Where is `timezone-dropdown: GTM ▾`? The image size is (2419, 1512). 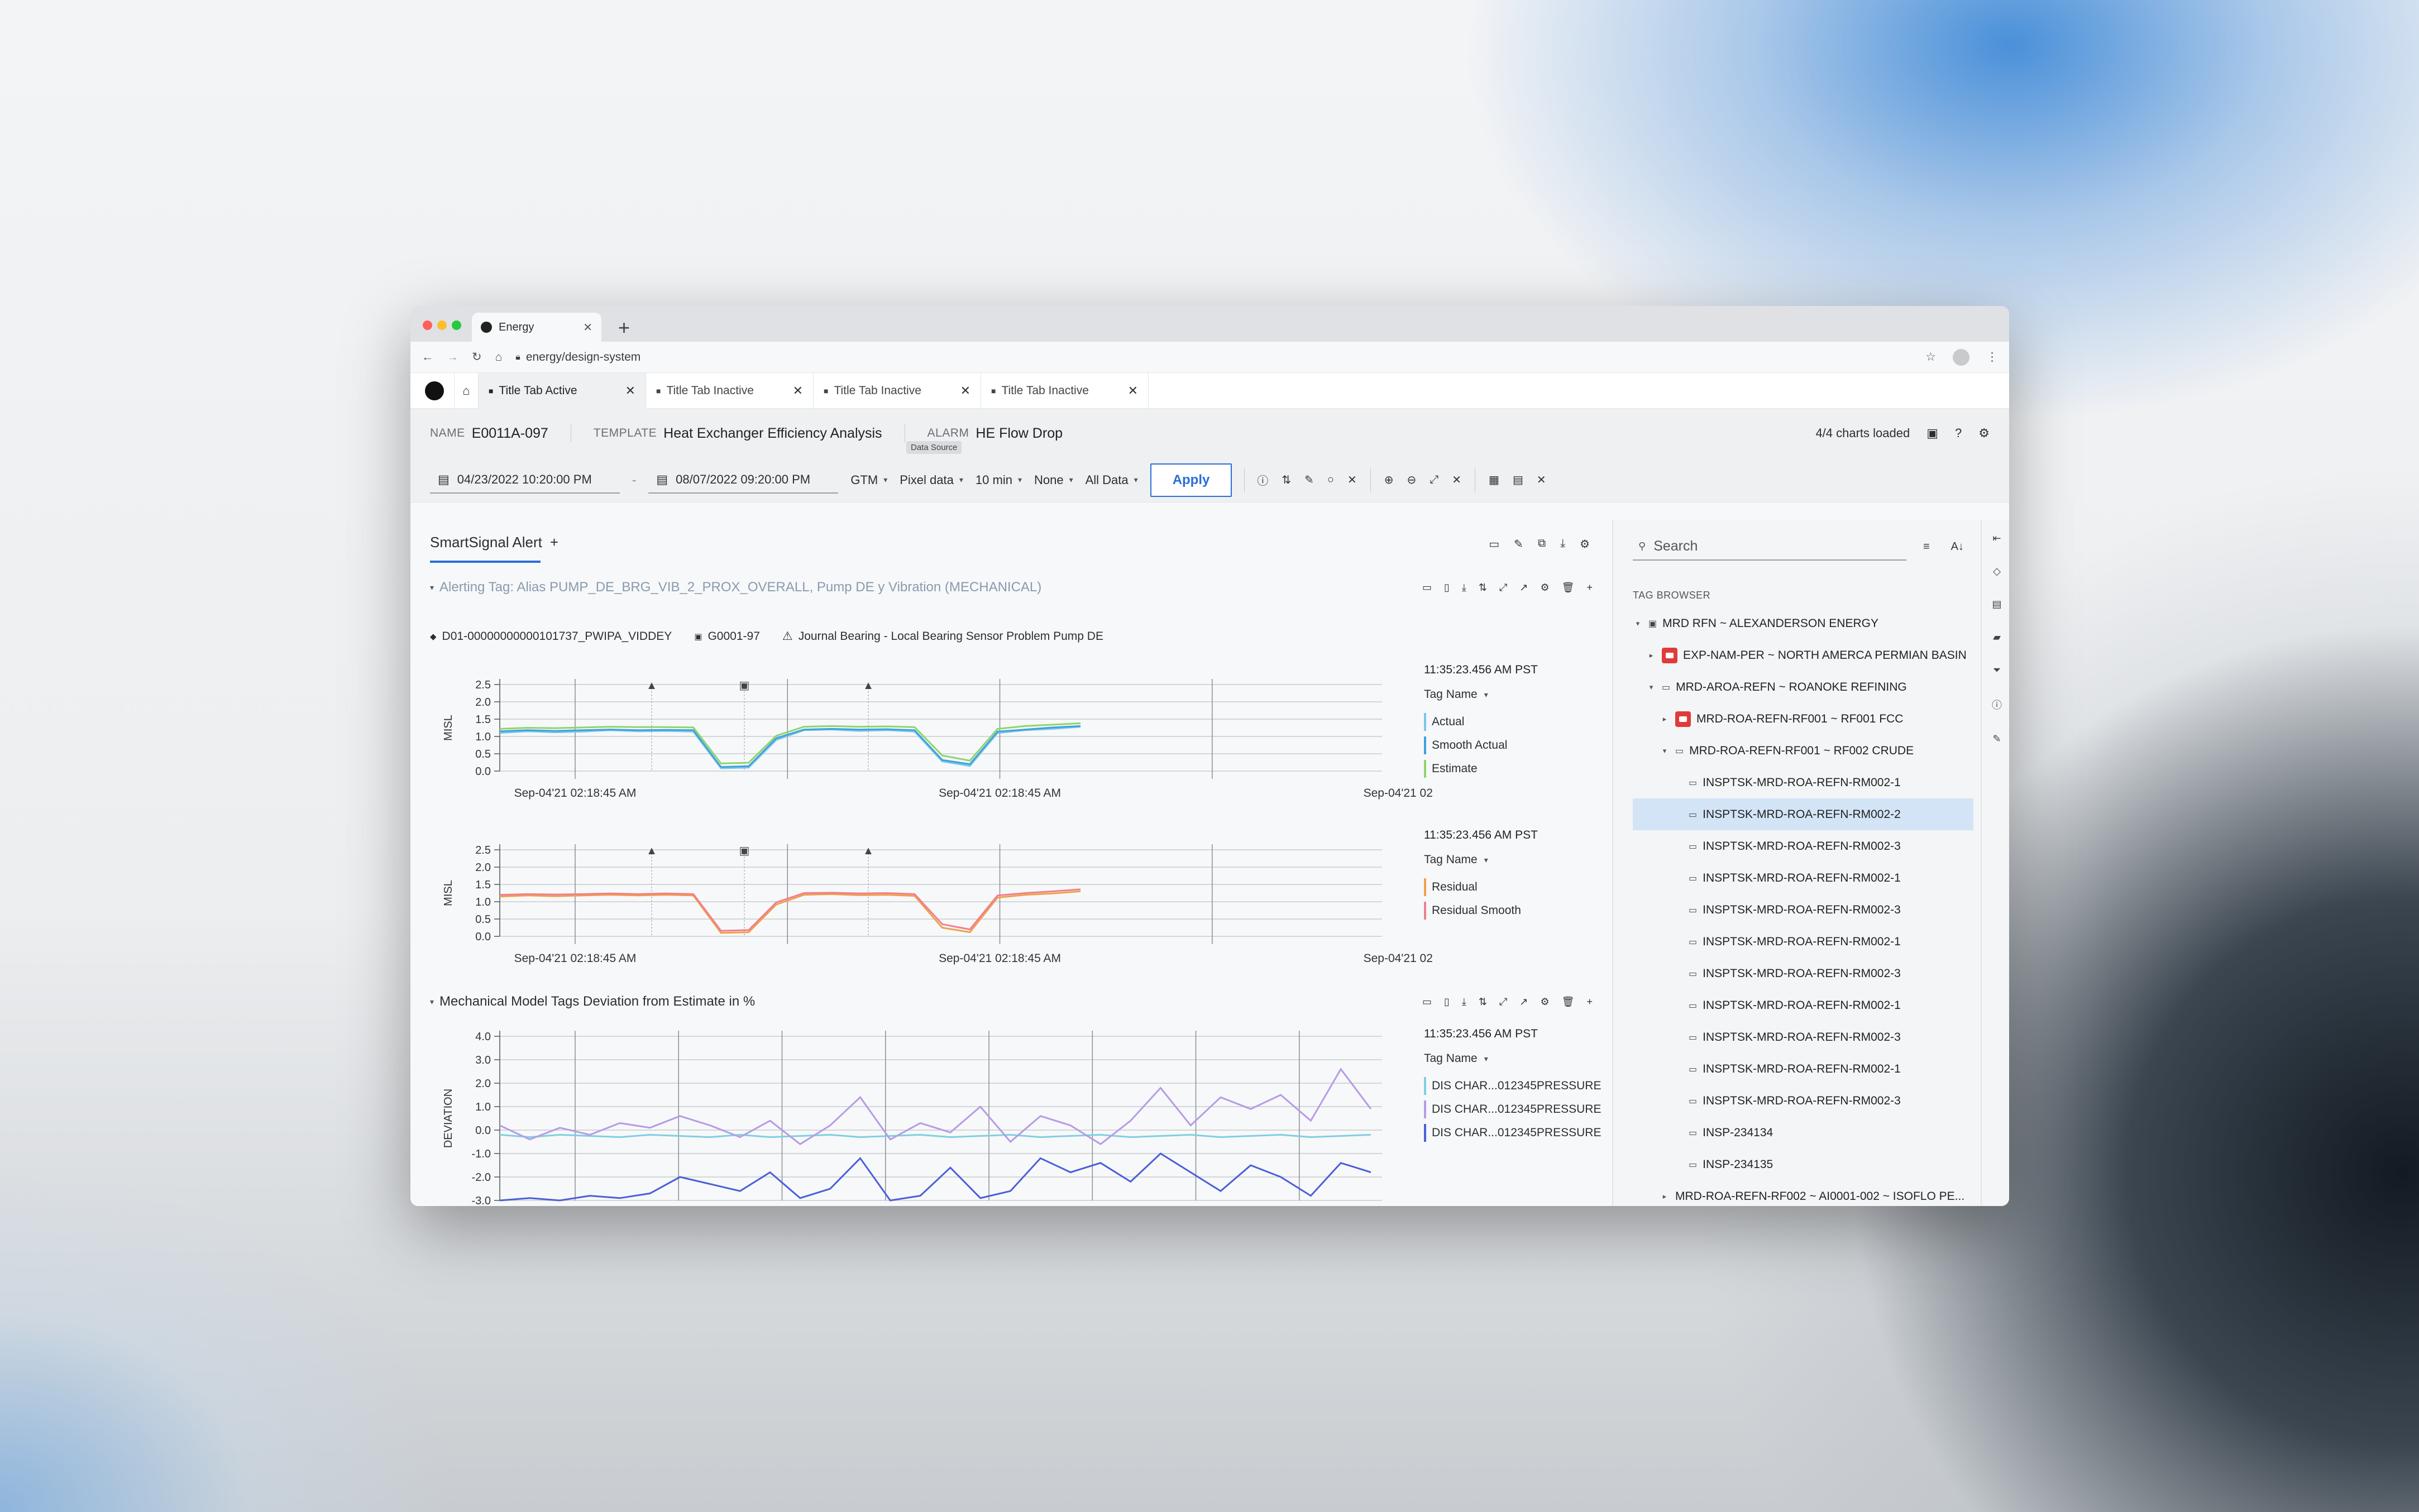 timezone-dropdown: GTM ▾ is located at coordinates (869, 480).